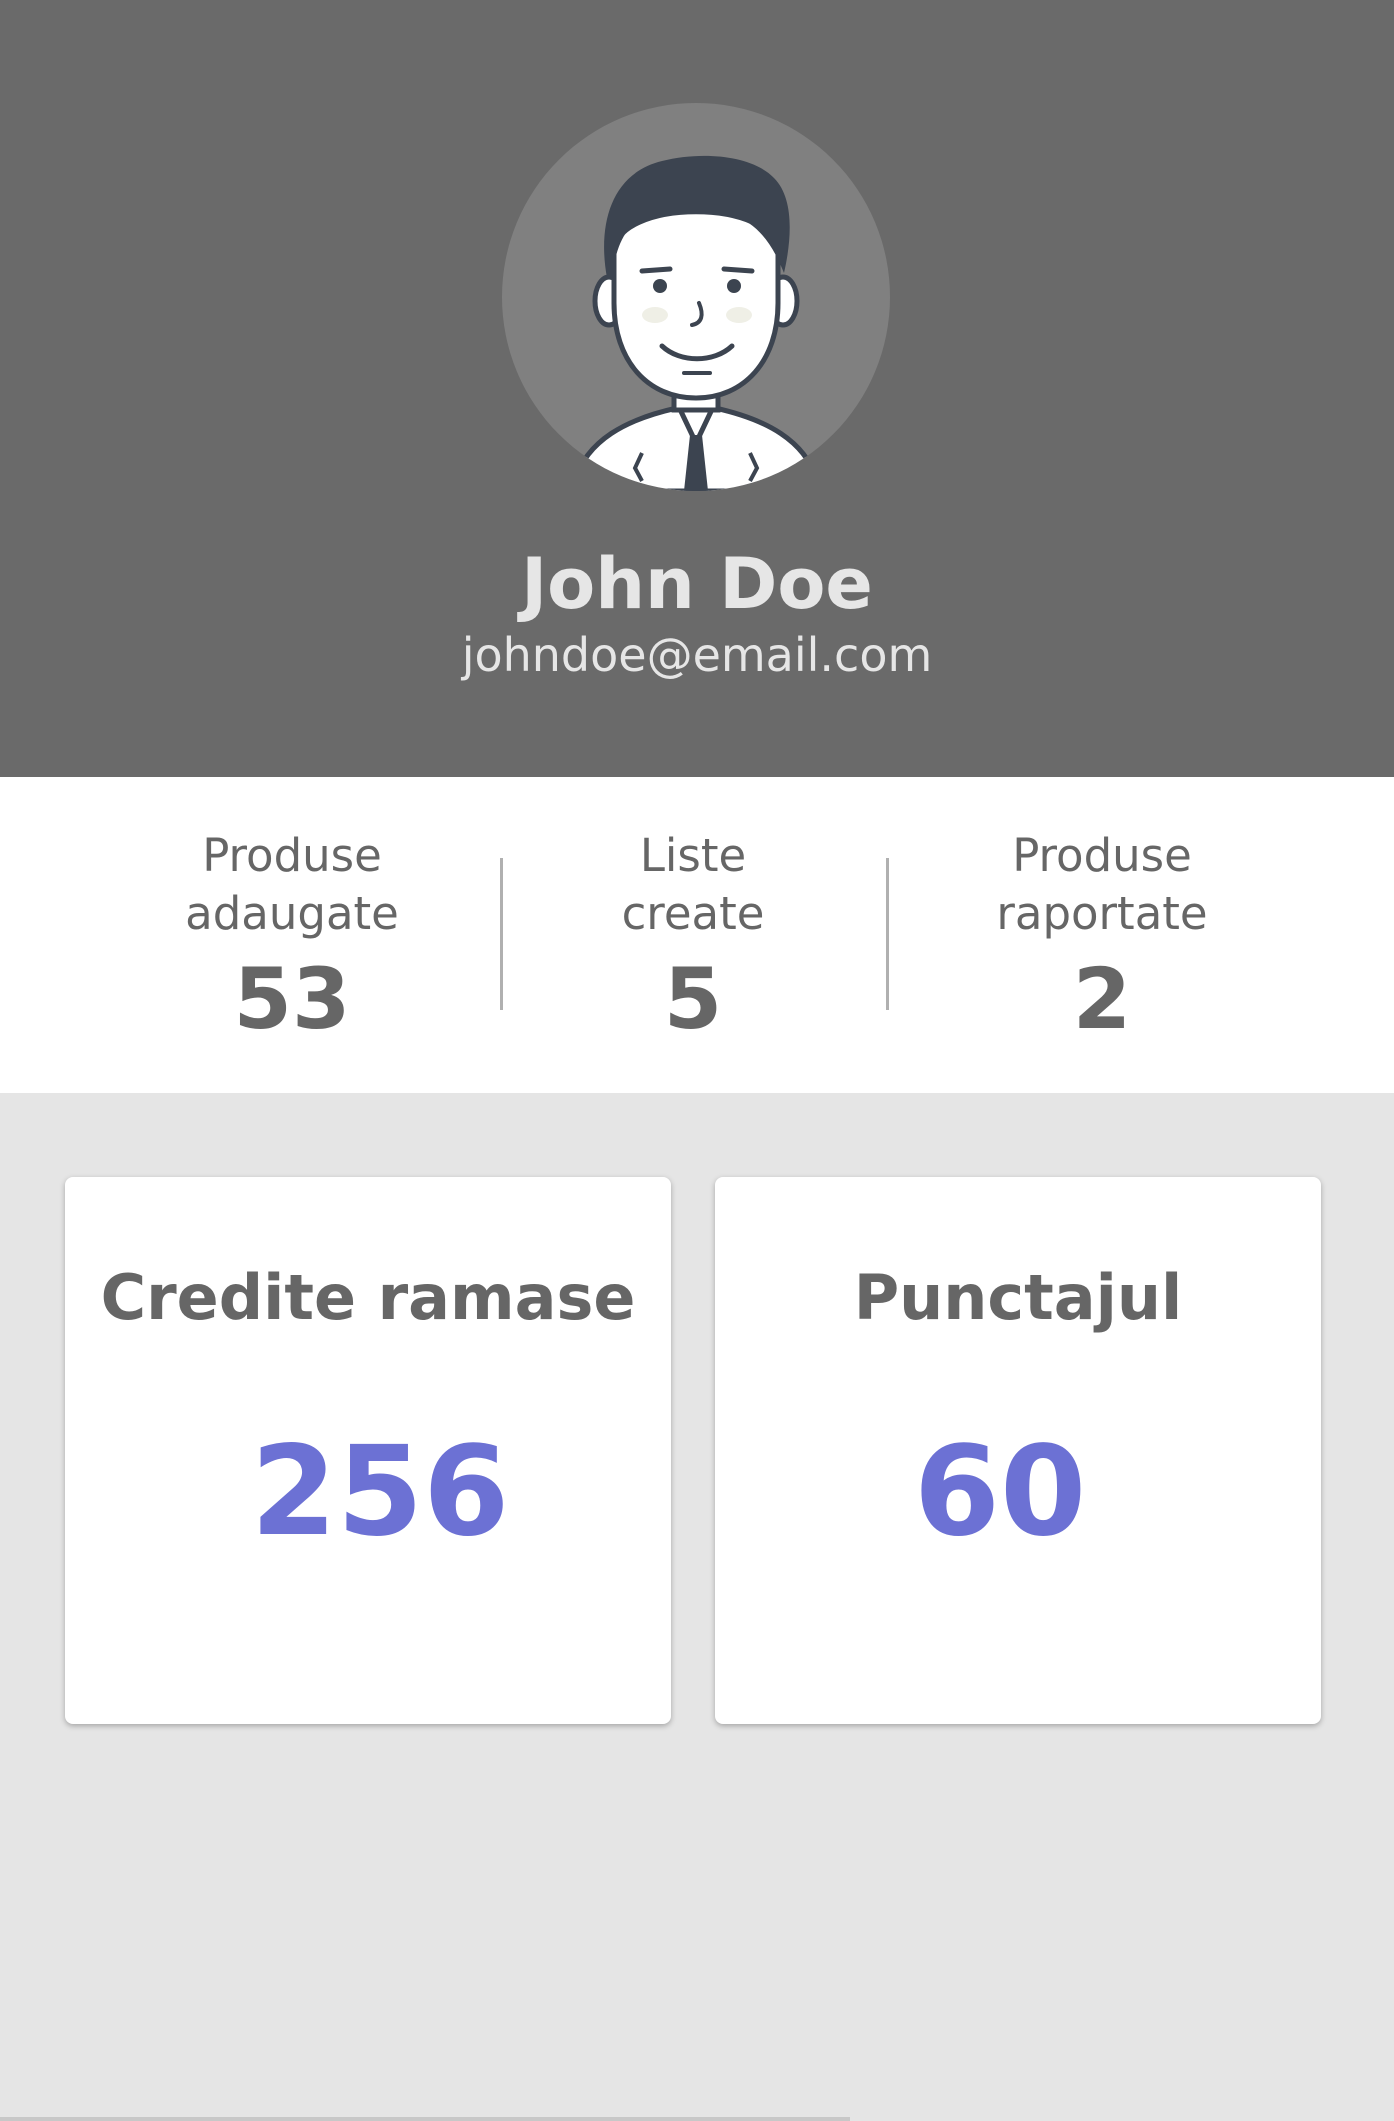 Image resolution: width=1394 pixels, height=2121 pixels. I want to click on profile-name: John Doe, so click(697, 584).